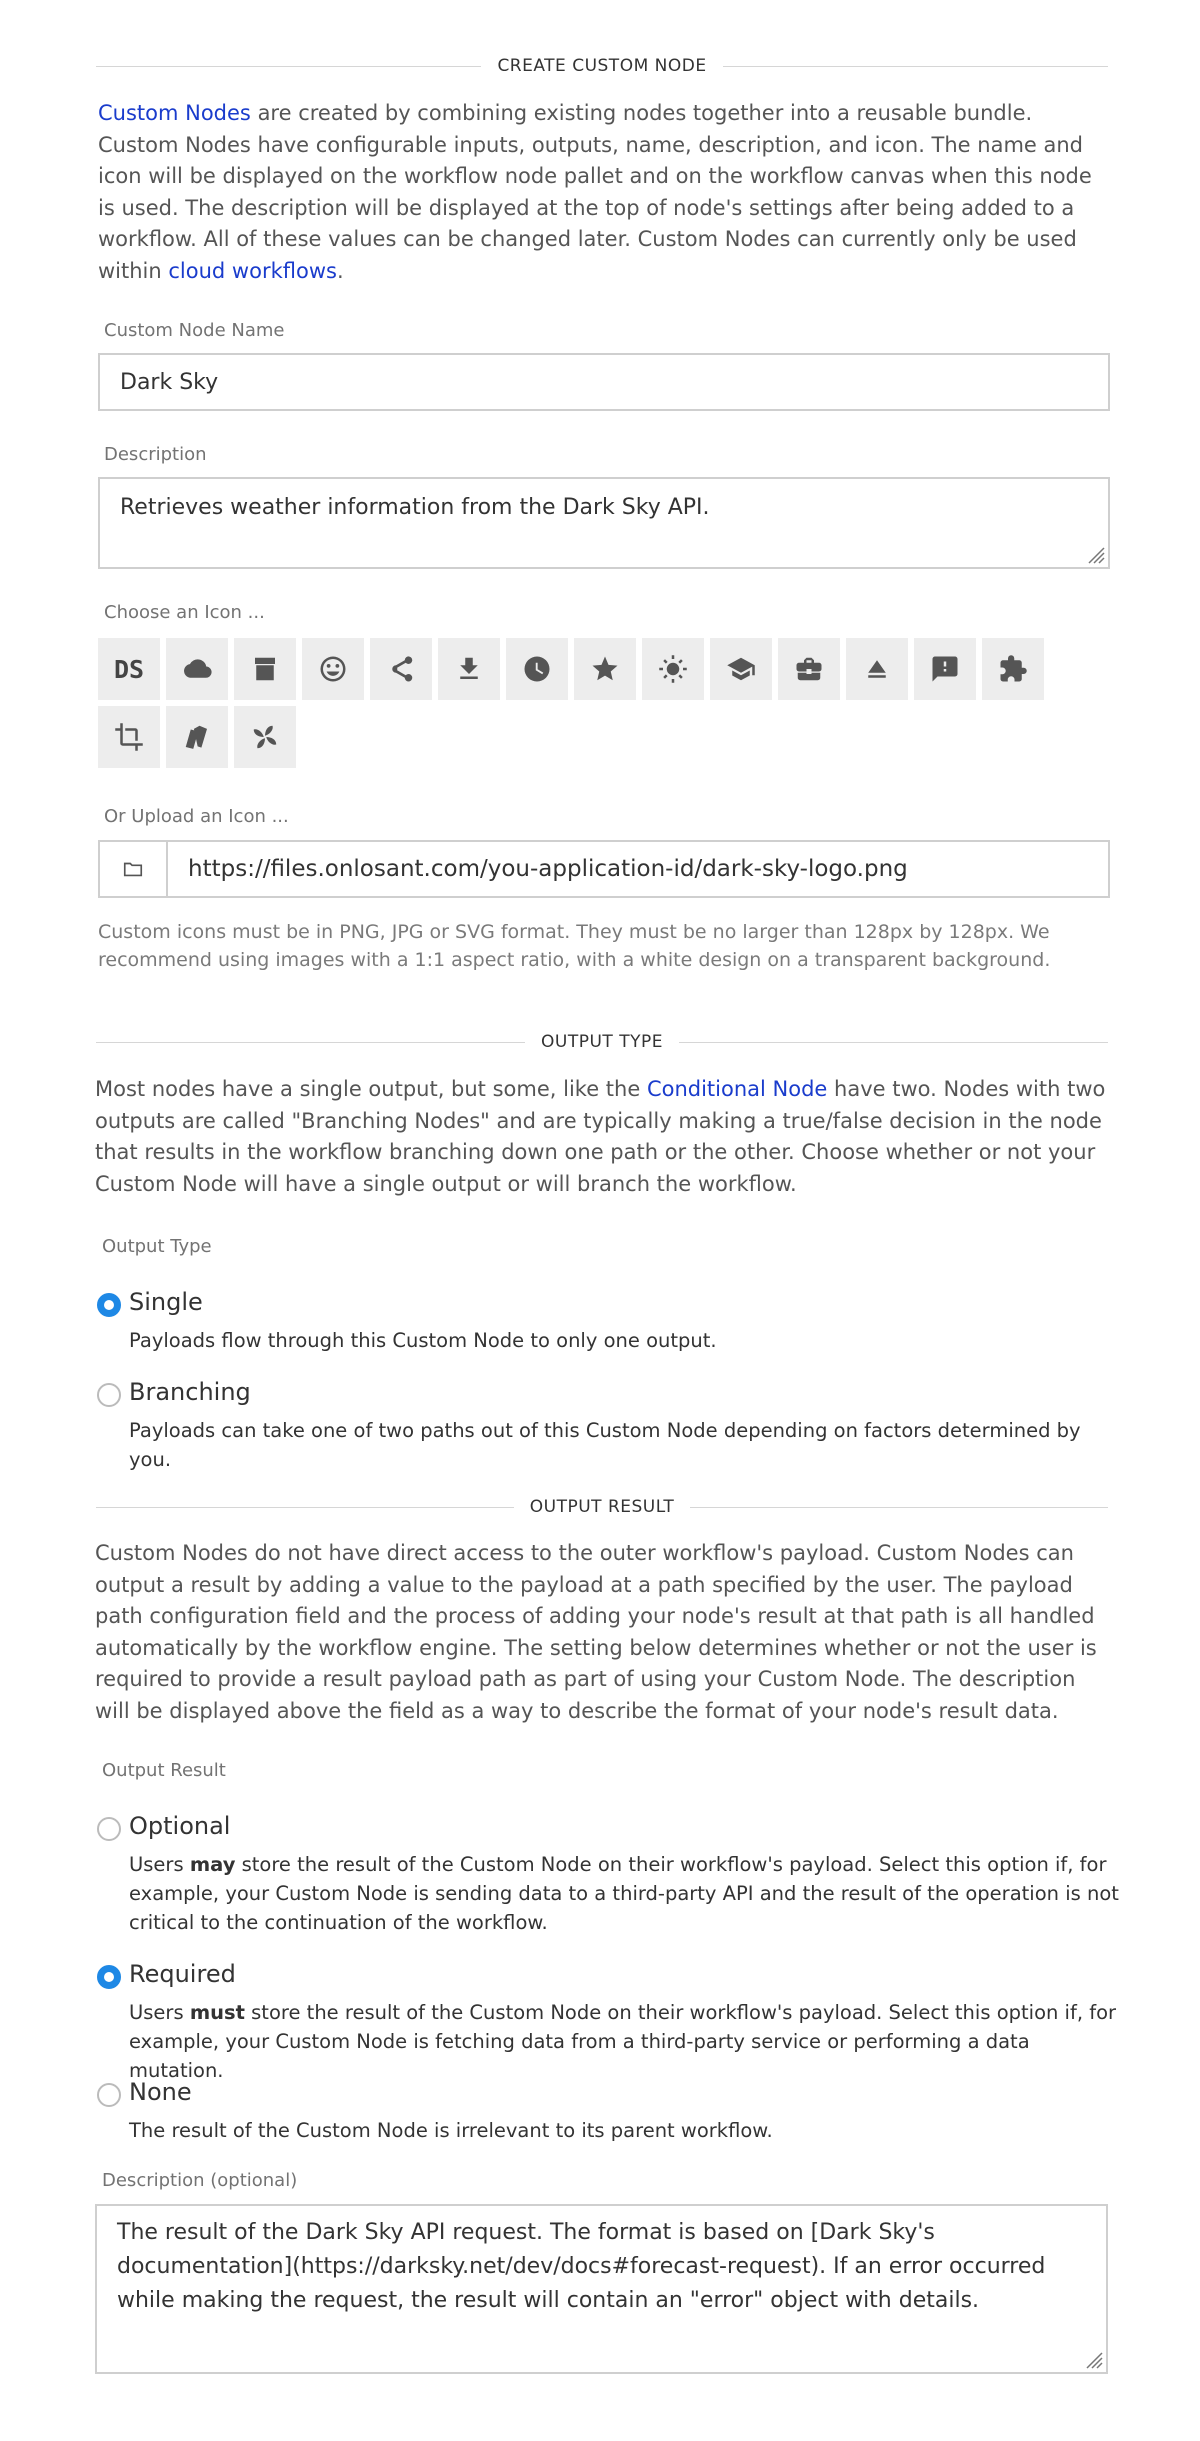 The width and height of the screenshot is (1200, 2441). Describe the element at coordinates (197, 737) in the screenshot. I see `tag-stack-icon` at that location.